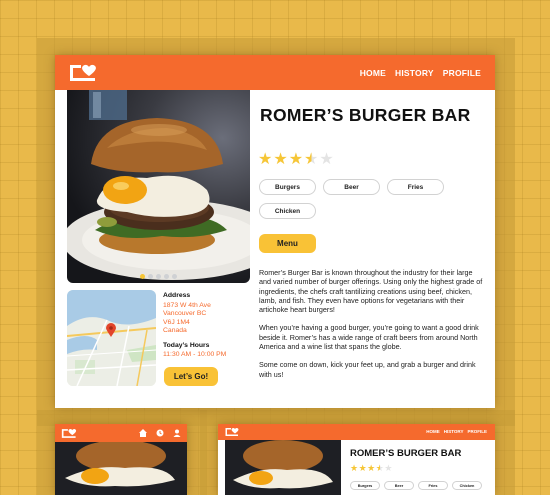 The image size is (550, 495). I want to click on lets-go-button: Let’s Go!, so click(191, 376).